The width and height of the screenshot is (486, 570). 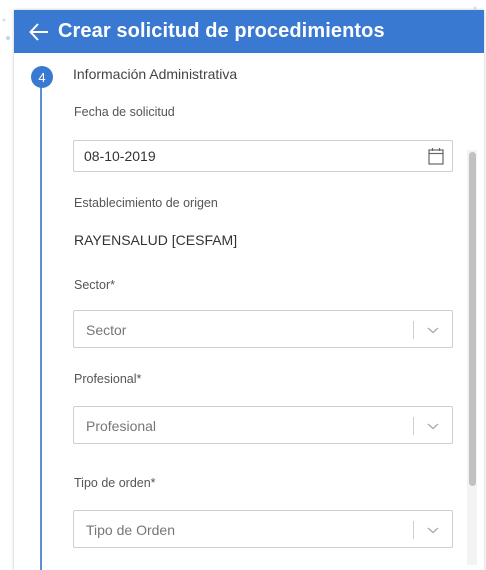 What do you see at coordinates (39, 32) in the screenshot?
I see `arrow-left-icon` at bounding box center [39, 32].